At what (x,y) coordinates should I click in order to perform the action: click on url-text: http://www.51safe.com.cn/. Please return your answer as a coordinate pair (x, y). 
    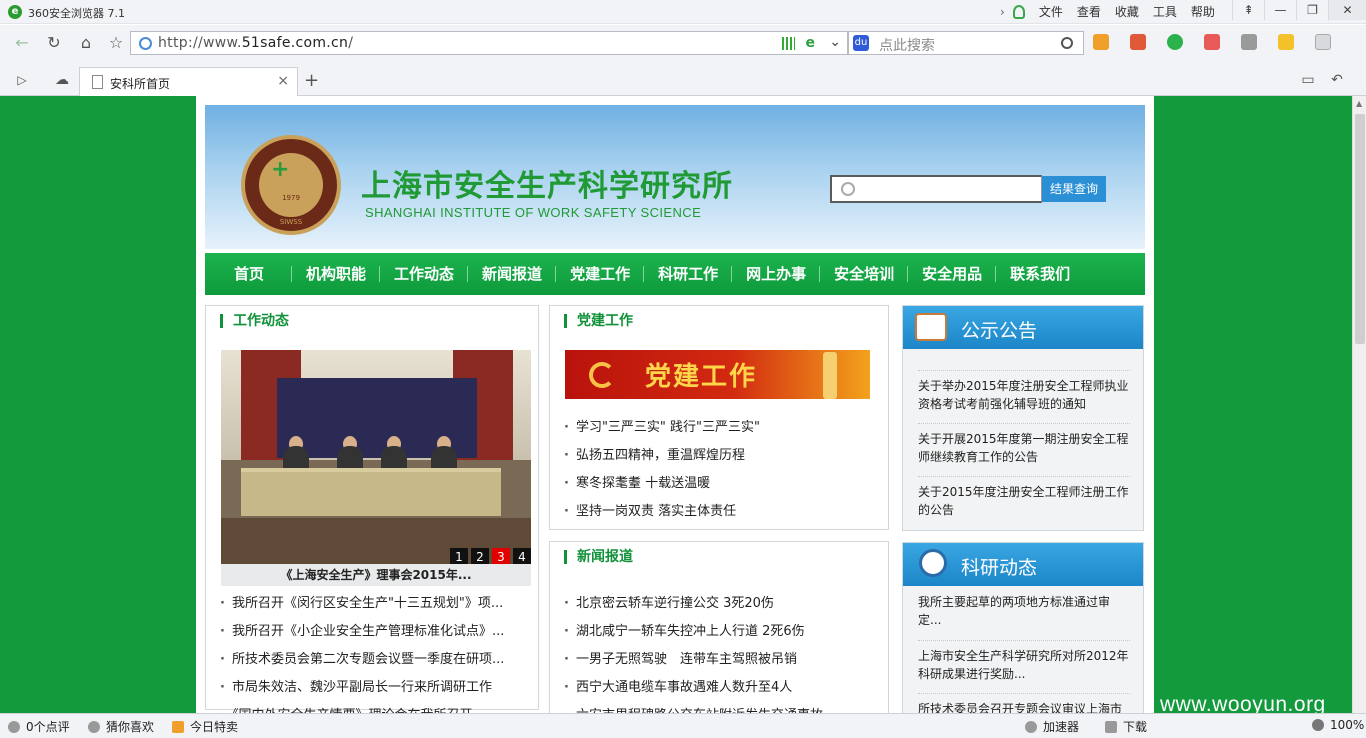
    Looking at the image, I should click on (255, 43).